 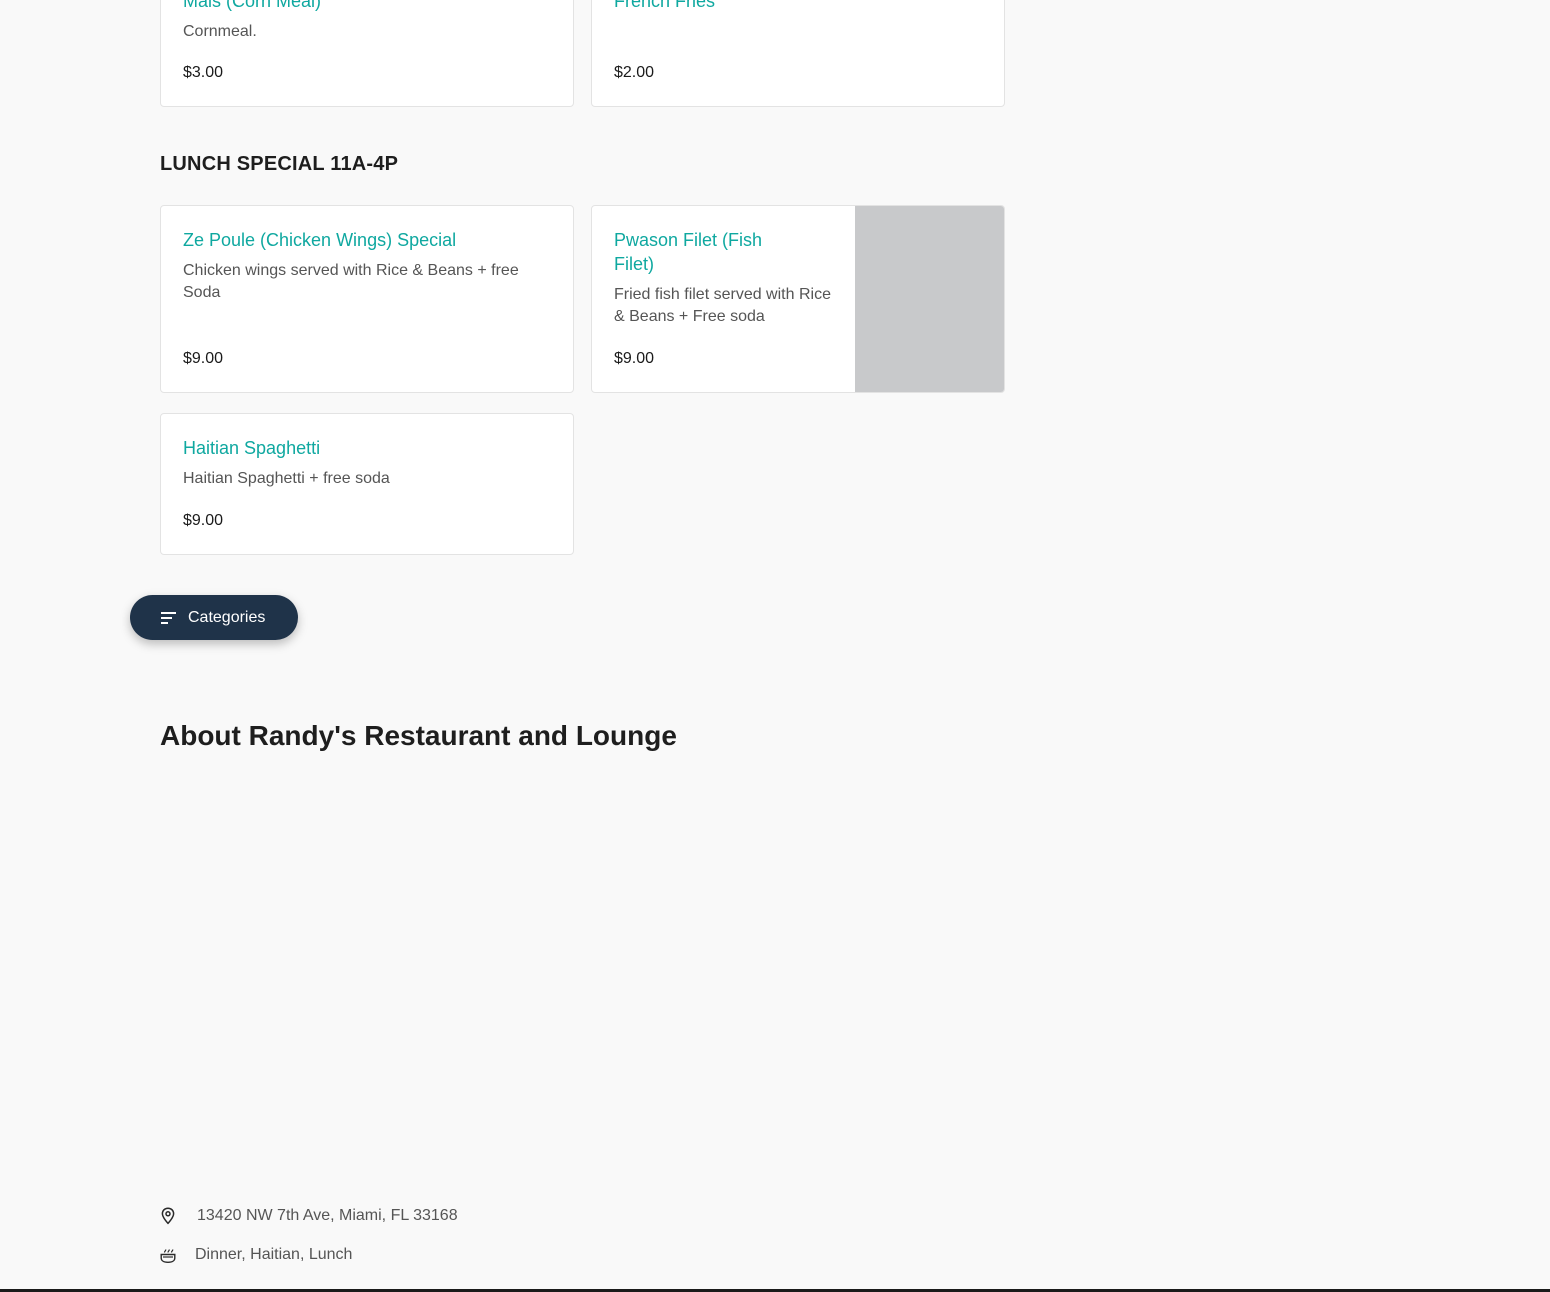 What do you see at coordinates (320, 240) in the screenshot?
I see `menu-item-name: Ze Poule (Chicken Wings) Special` at bounding box center [320, 240].